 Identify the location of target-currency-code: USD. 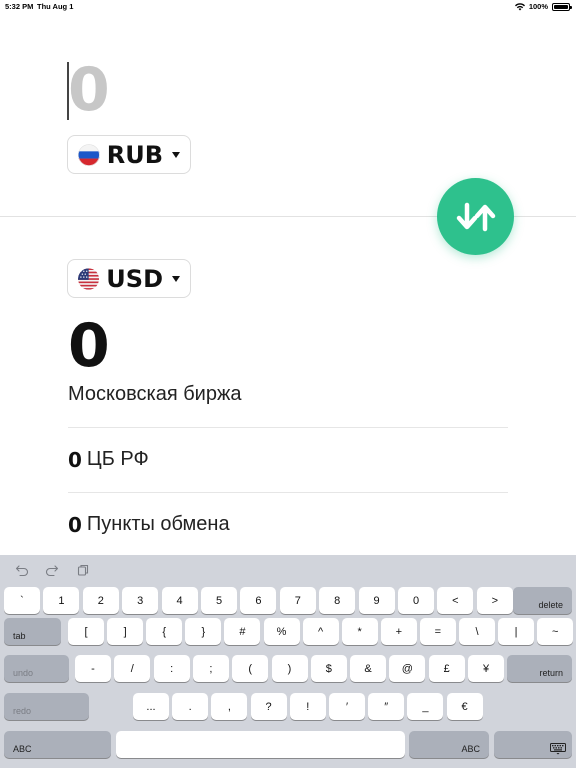
(134, 278).